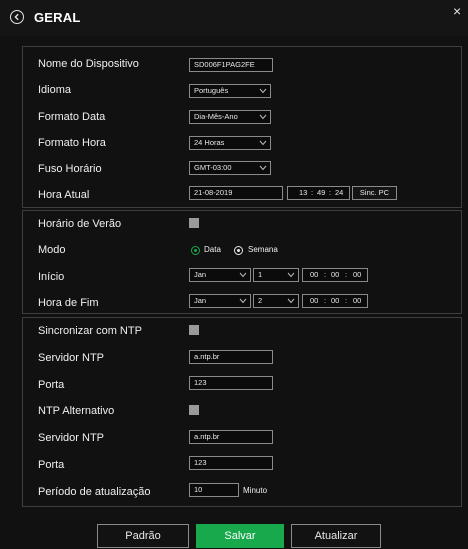  I want to click on ntp-alt-checkbox, so click(194, 410).